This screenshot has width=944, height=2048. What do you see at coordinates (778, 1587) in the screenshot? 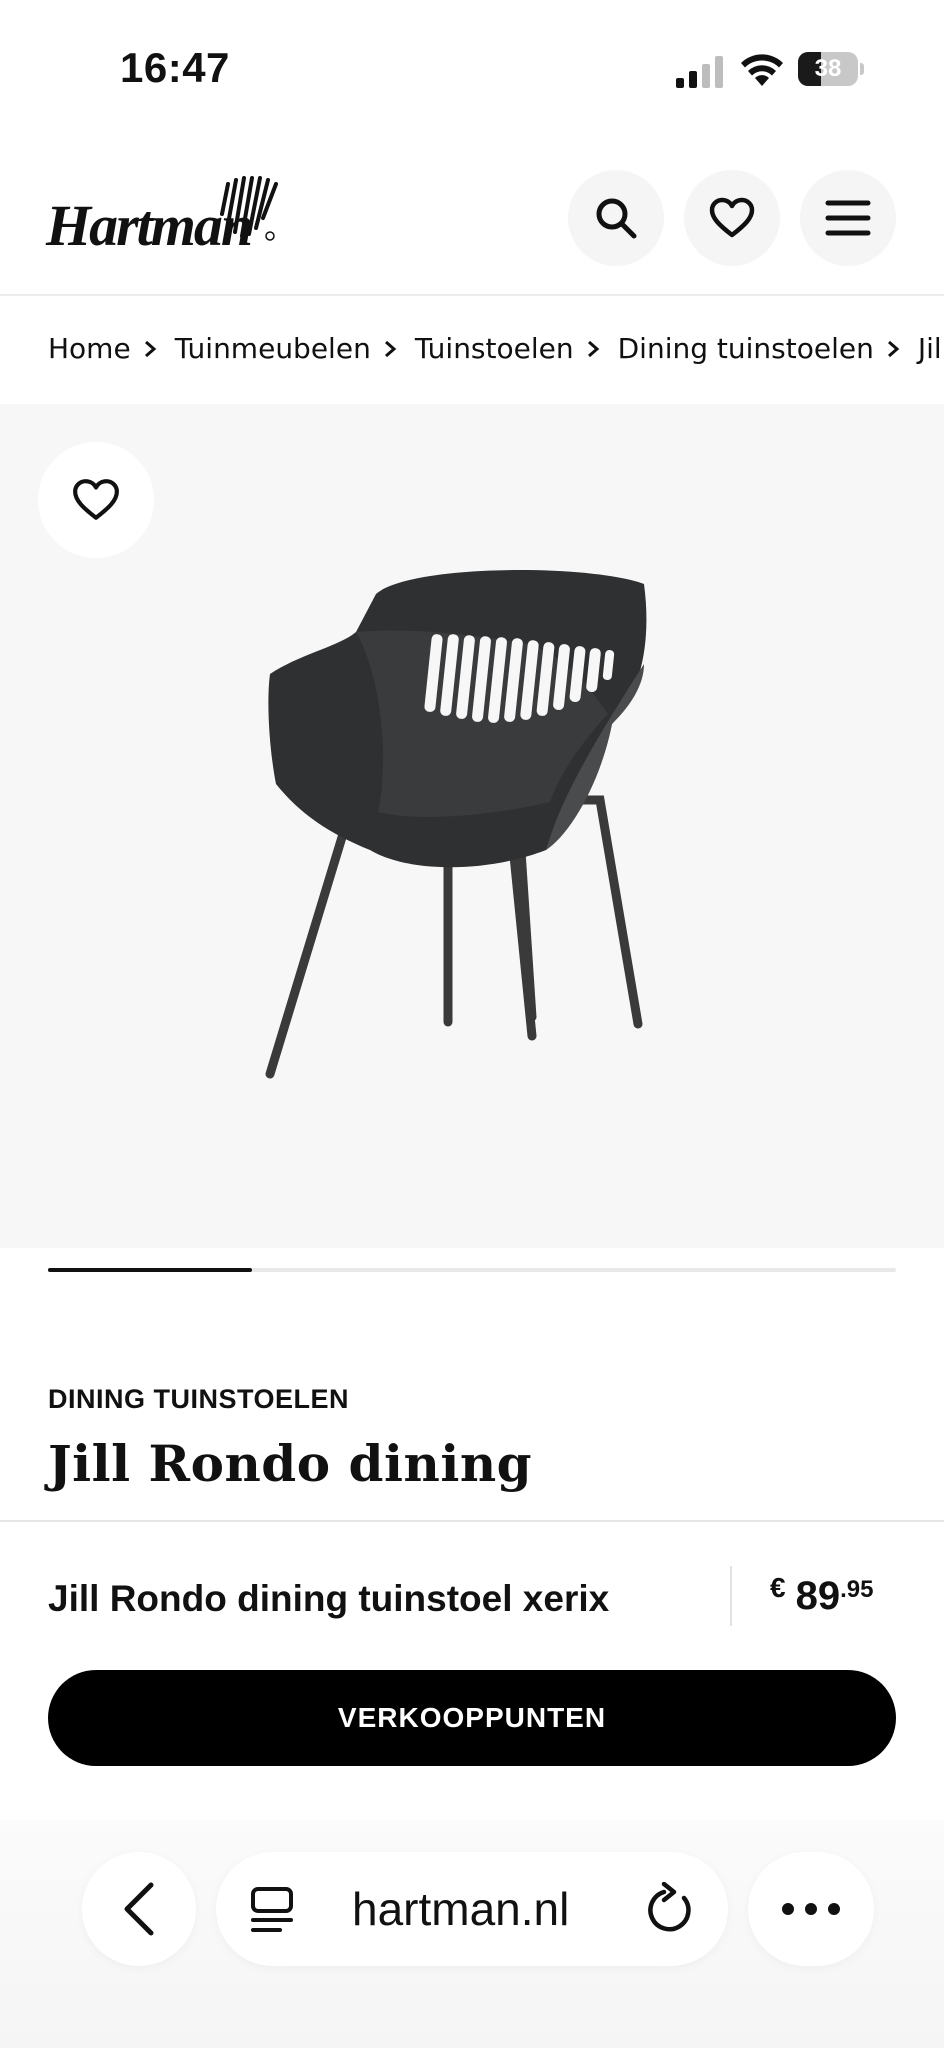
I see `price-currency: €` at bounding box center [778, 1587].